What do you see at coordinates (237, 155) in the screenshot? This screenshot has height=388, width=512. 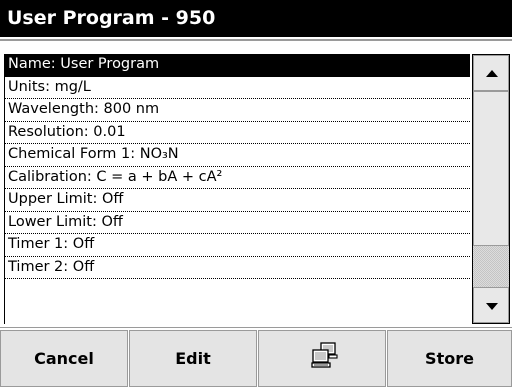 I see `list-item-chemical-form: Chemical Form 1: NO₃N` at bounding box center [237, 155].